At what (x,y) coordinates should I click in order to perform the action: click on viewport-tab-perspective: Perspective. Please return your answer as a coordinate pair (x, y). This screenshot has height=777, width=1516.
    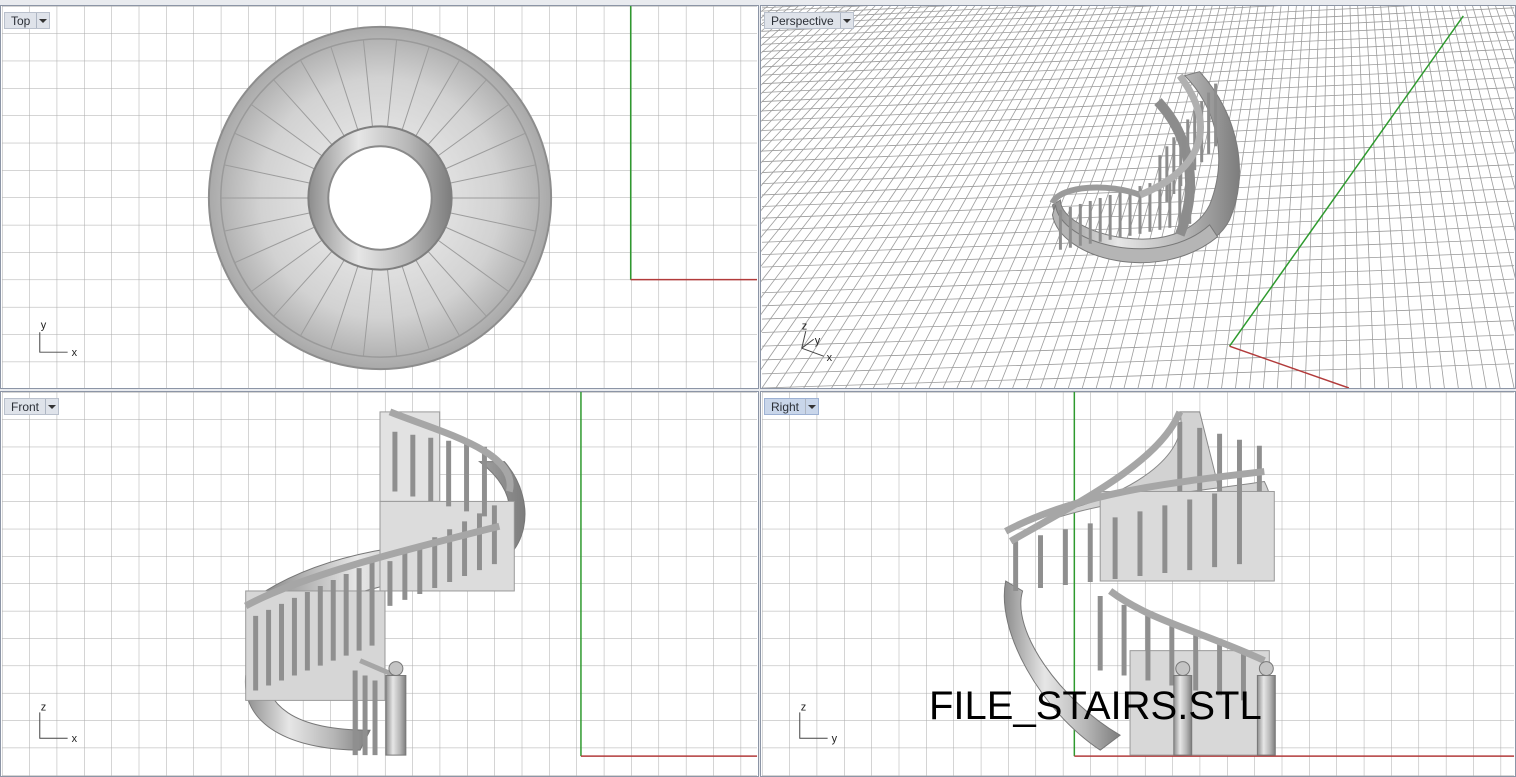
    Looking at the image, I should click on (809, 20).